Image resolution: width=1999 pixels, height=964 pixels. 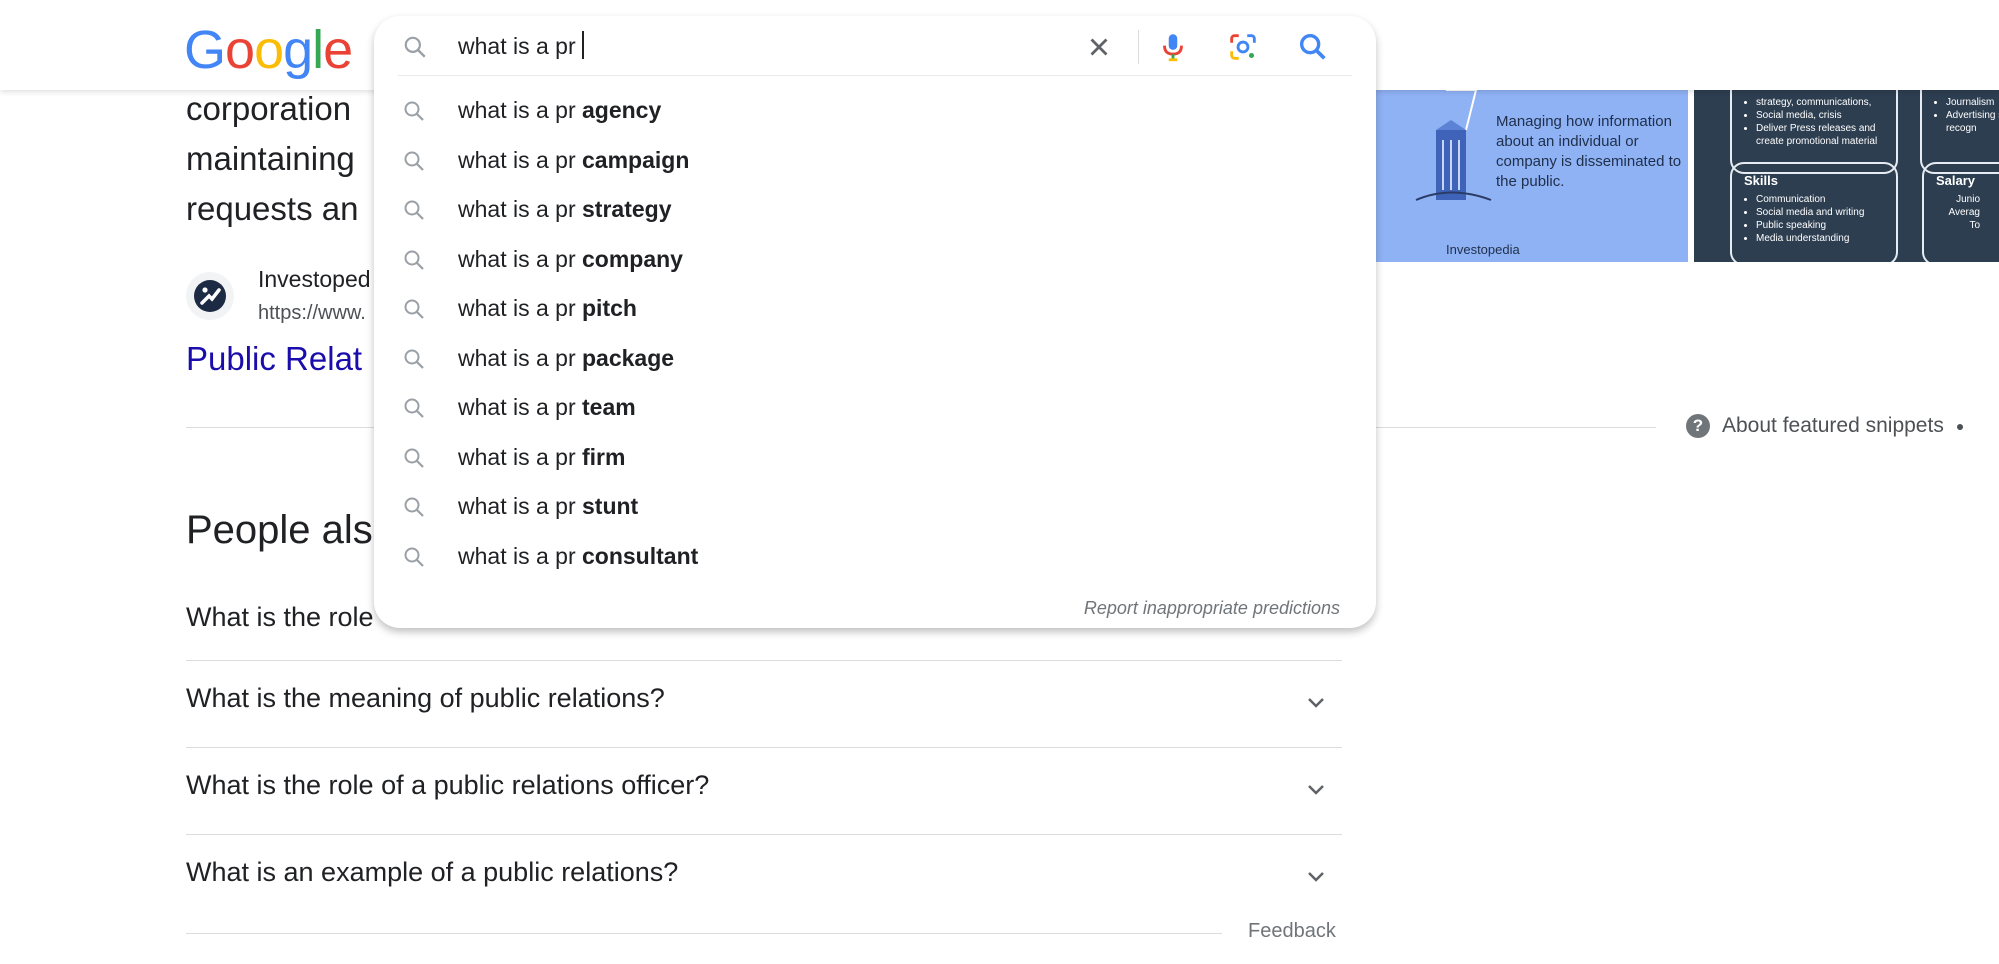 I want to click on search-input: what is a pr, so click(x=521, y=46).